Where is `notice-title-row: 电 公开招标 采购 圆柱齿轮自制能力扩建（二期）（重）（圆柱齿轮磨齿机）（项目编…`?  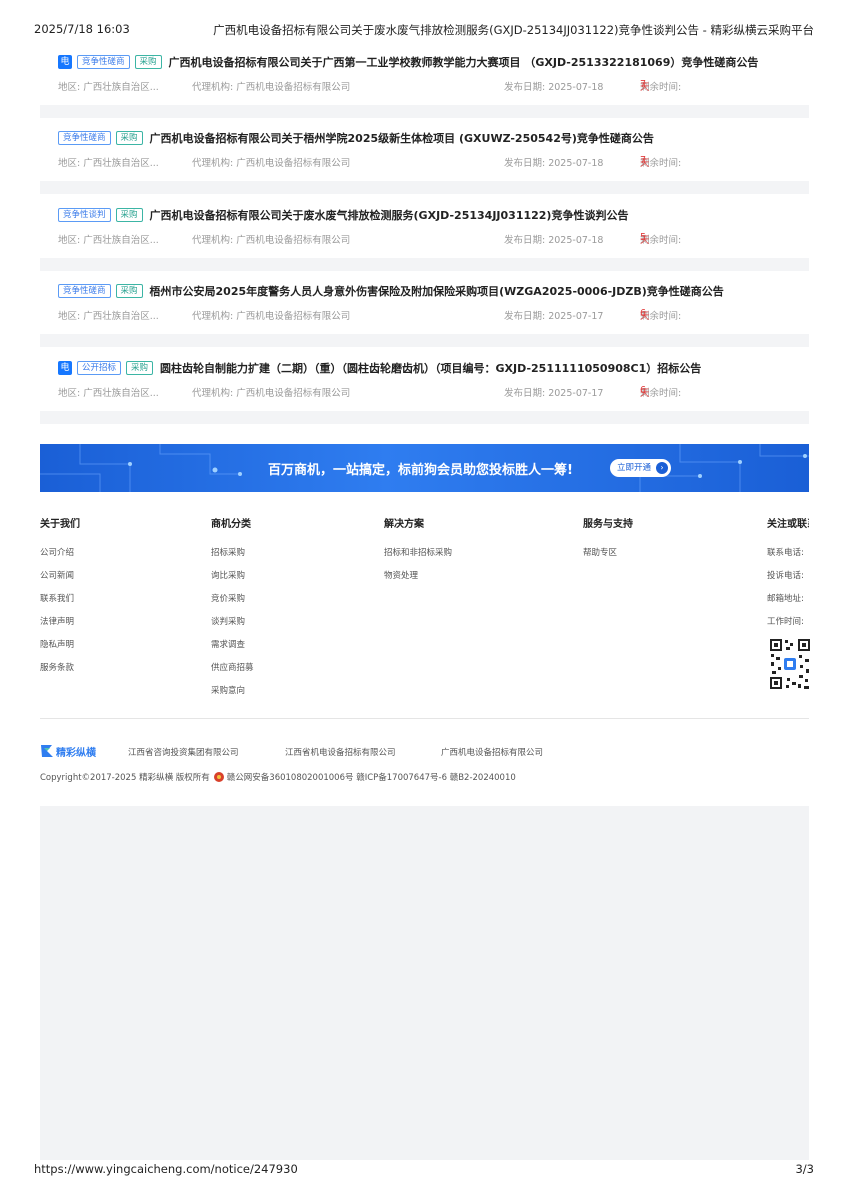 notice-title-row: 电 公开招标 采购 圆柱齿轮自制能力扩建（二期）（重）（圆柱齿轮磨齿机）（项目编… is located at coordinates (379, 368).